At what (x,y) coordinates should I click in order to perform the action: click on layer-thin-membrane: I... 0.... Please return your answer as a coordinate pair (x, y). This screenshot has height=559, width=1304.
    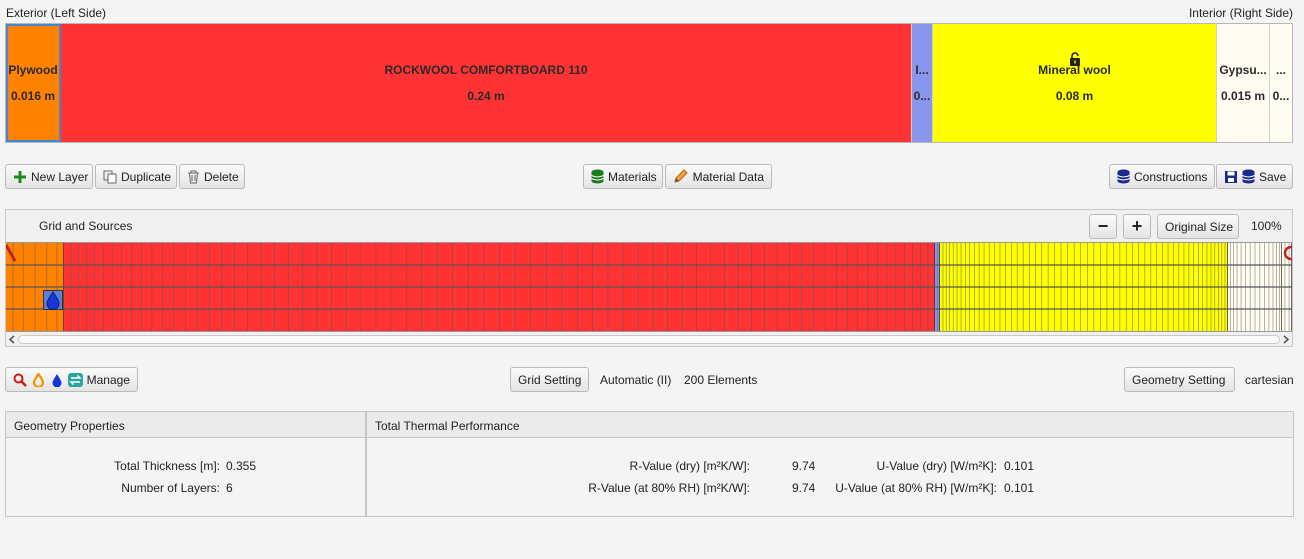
    Looking at the image, I should click on (922, 83).